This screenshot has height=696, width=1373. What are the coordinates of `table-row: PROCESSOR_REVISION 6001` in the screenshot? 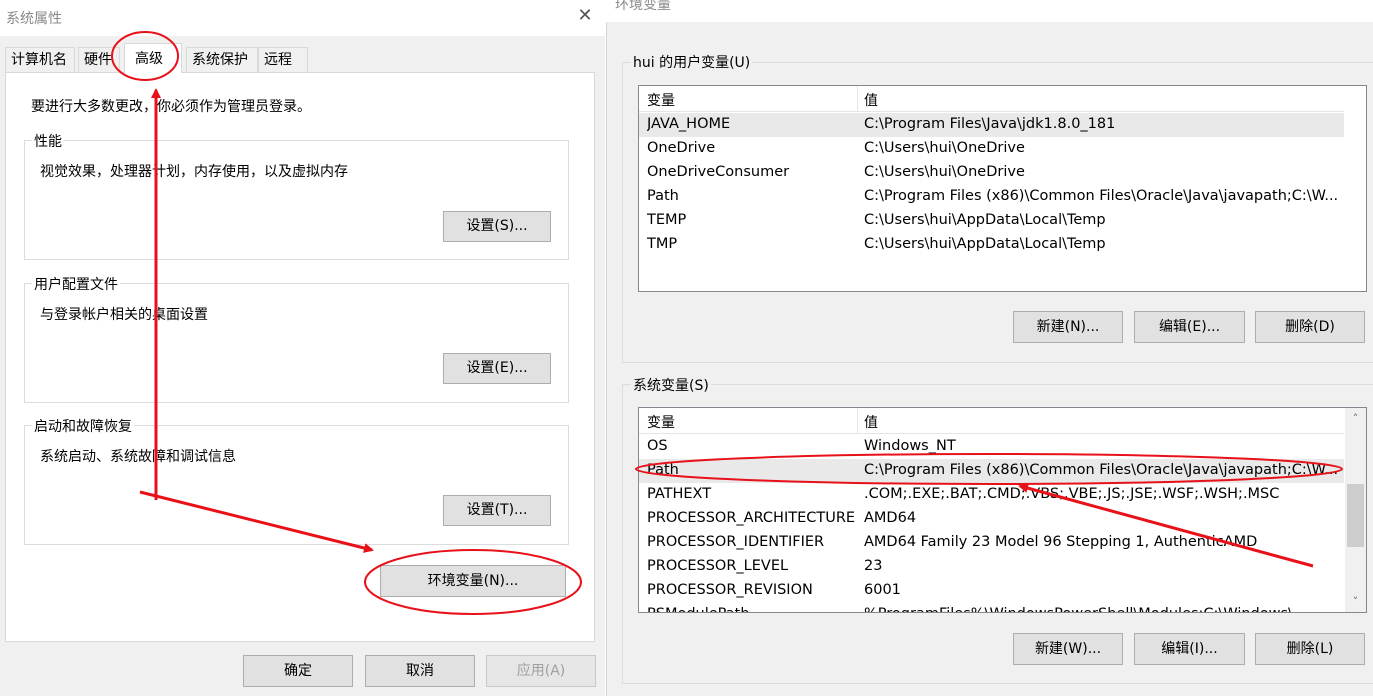 It's located at (991, 591).